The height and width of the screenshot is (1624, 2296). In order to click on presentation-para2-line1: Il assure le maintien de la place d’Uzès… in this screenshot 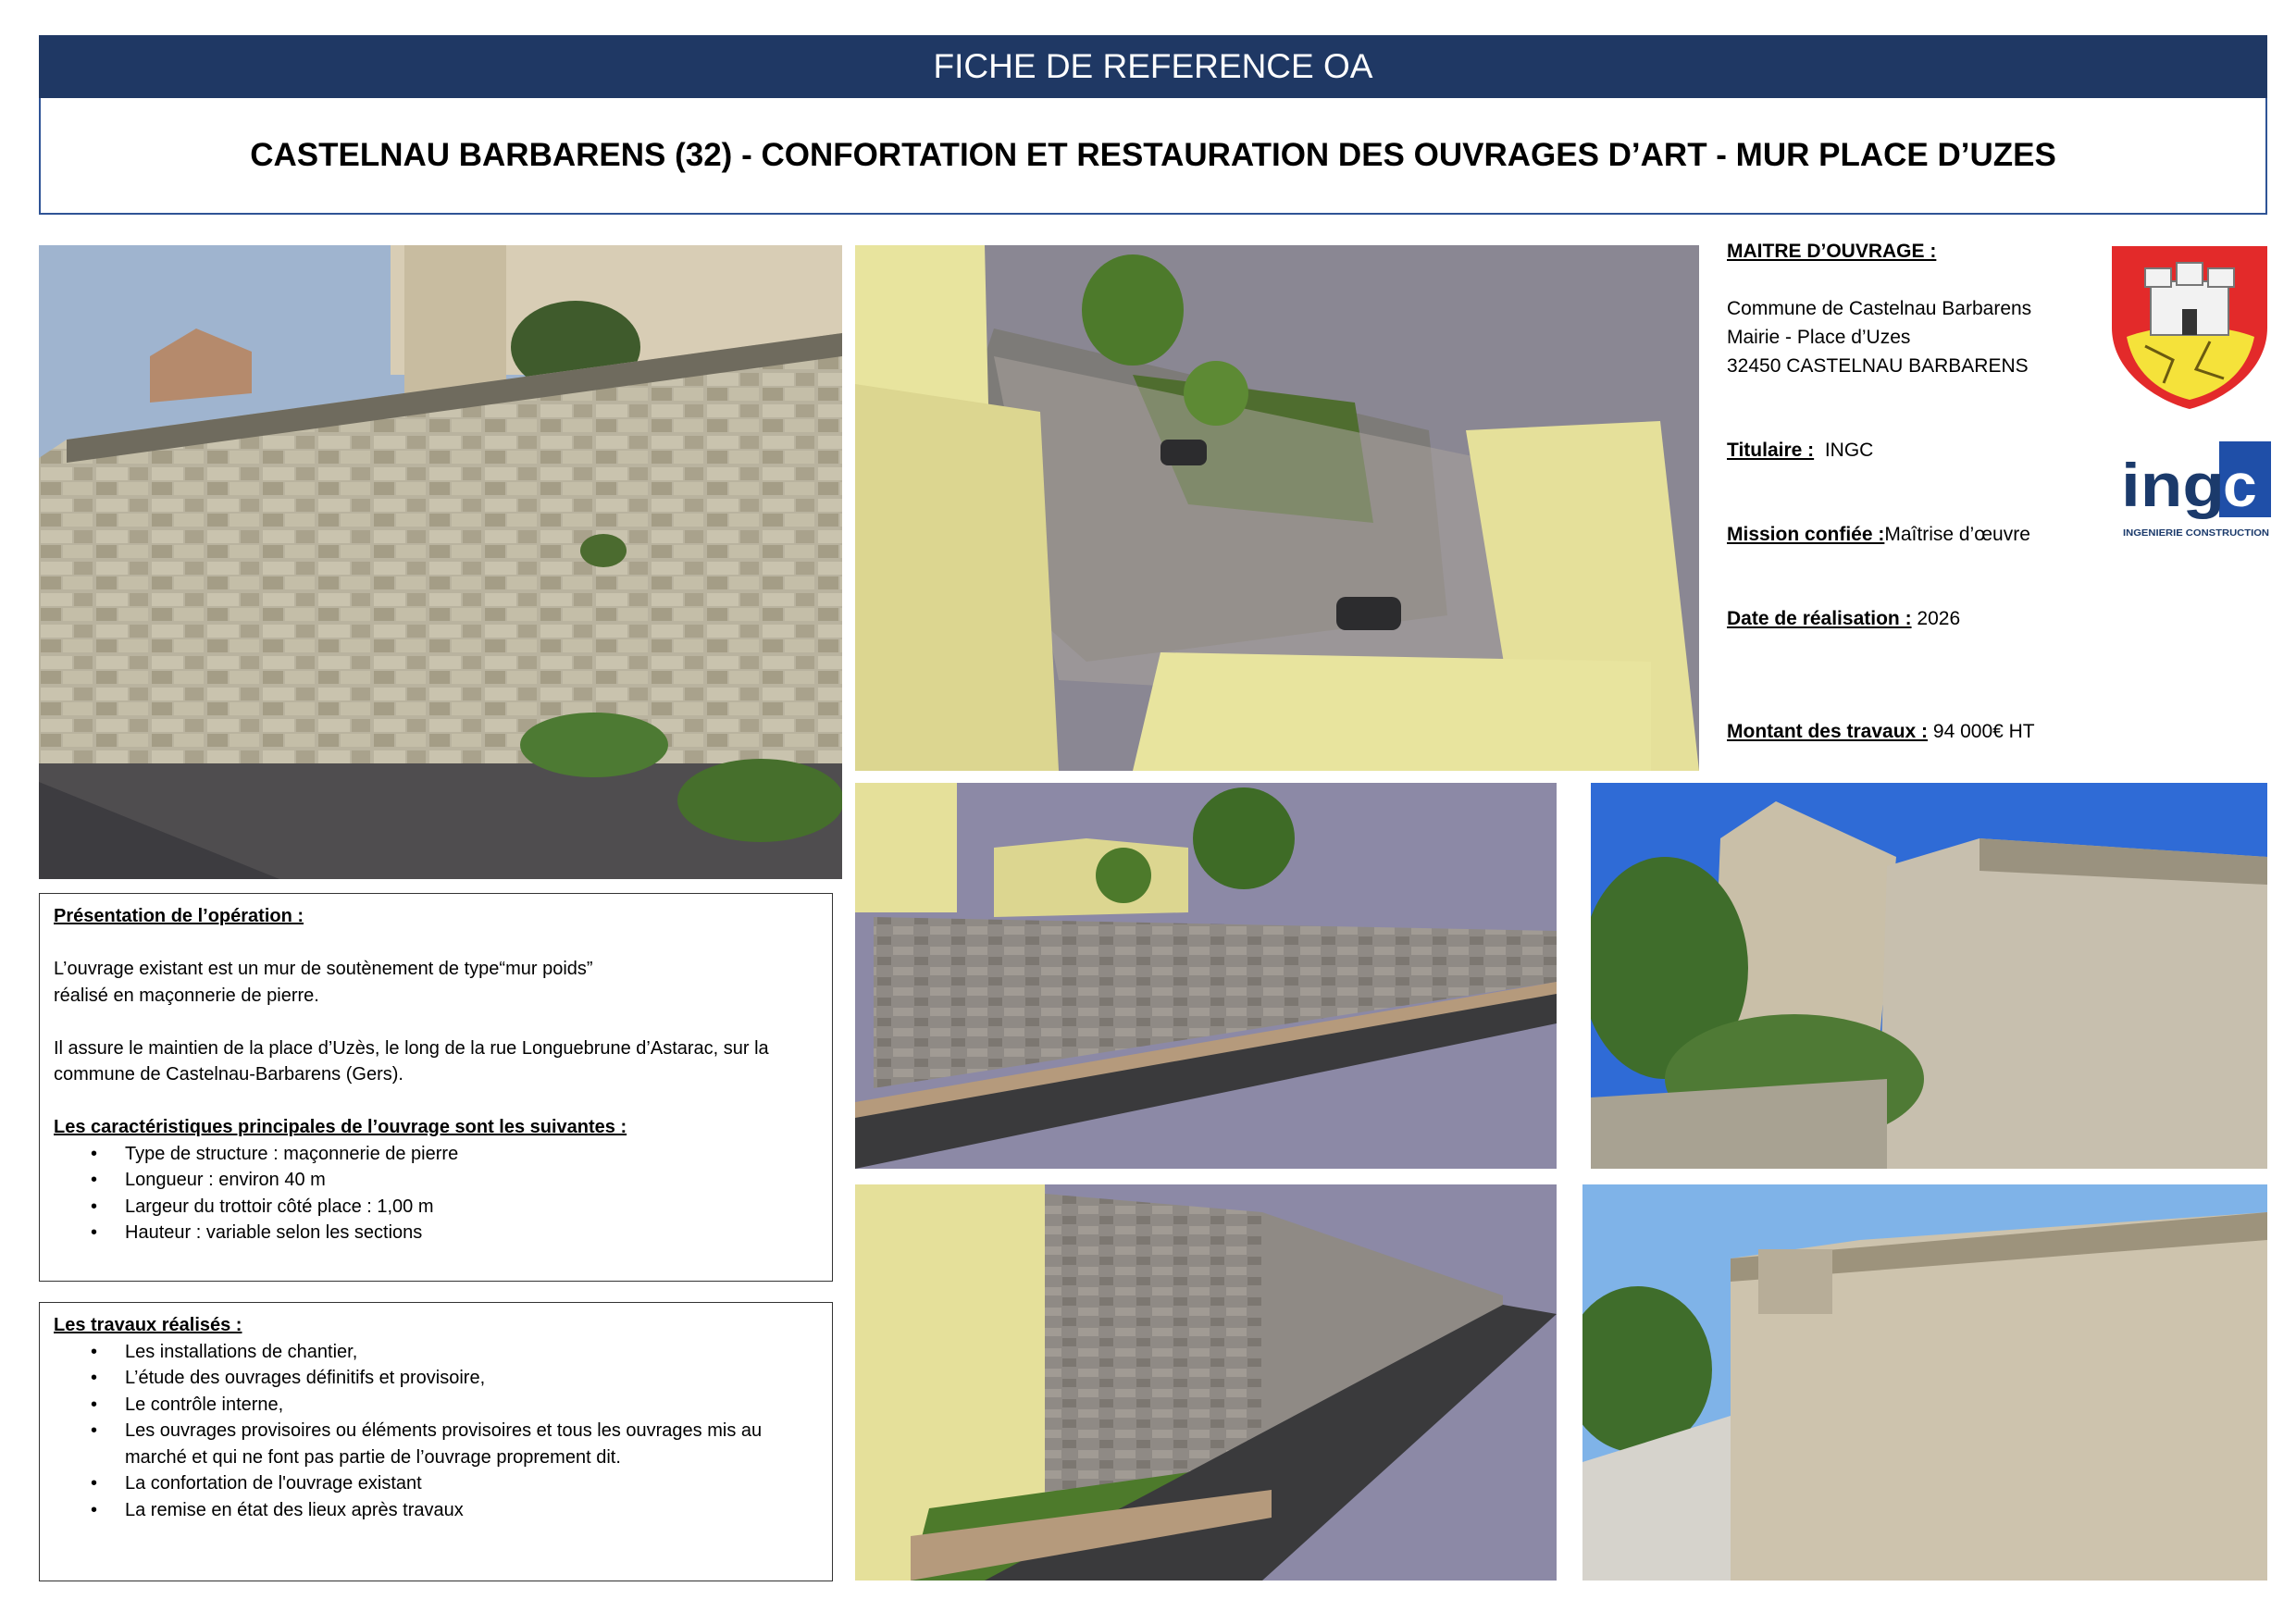, I will do `click(411, 1048)`.